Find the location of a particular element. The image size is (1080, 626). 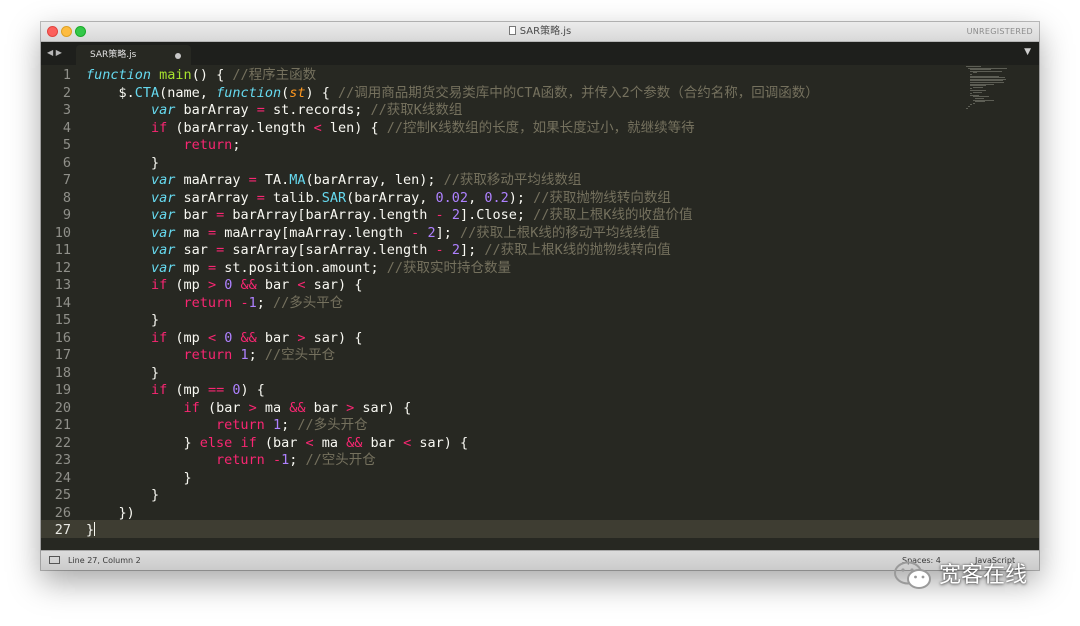

code-line: var barArray = st.records; //获取K线数组 is located at coordinates (274, 111).